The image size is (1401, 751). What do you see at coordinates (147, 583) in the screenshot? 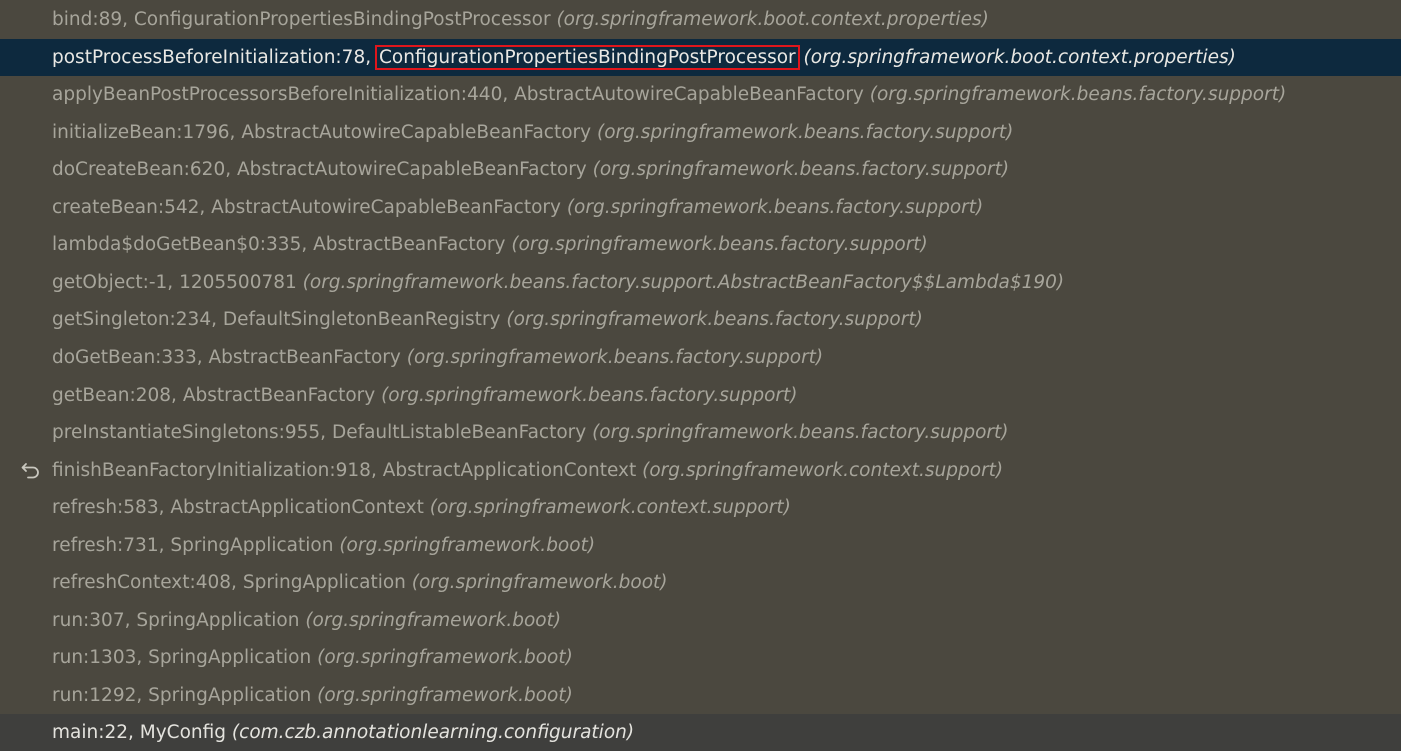
I see `frame-method: refreshContext:408,` at bounding box center [147, 583].